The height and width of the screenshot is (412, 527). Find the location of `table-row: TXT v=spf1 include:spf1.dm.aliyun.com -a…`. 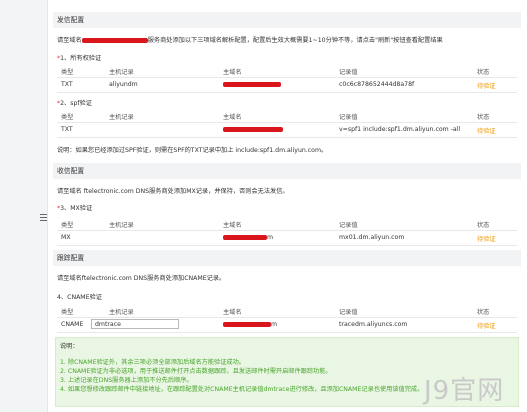

table-row: TXT v=spf1 include:spf1.dm.aliyun.com -a… is located at coordinates (287, 130).